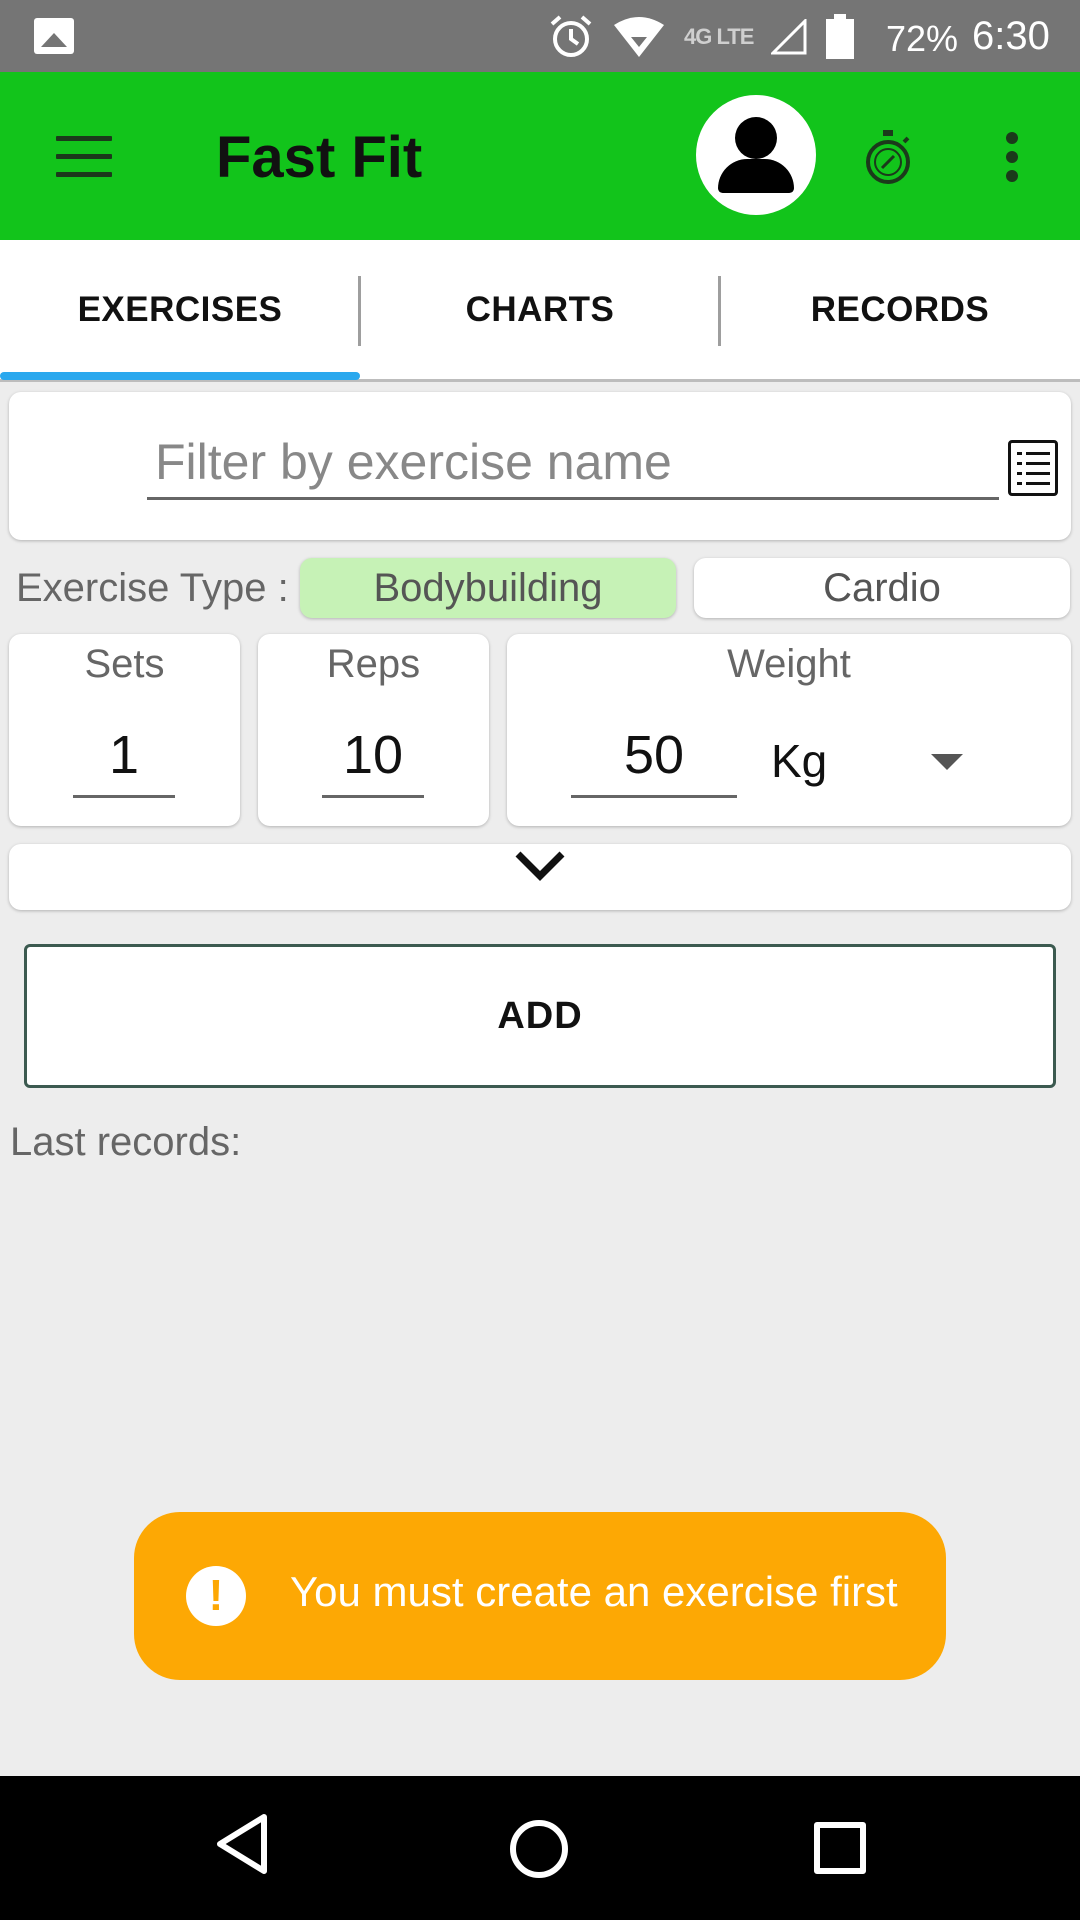 The width and height of the screenshot is (1080, 1920). What do you see at coordinates (1011, 36) in the screenshot?
I see `clock: 6:30` at bounding box center [1011, 36].